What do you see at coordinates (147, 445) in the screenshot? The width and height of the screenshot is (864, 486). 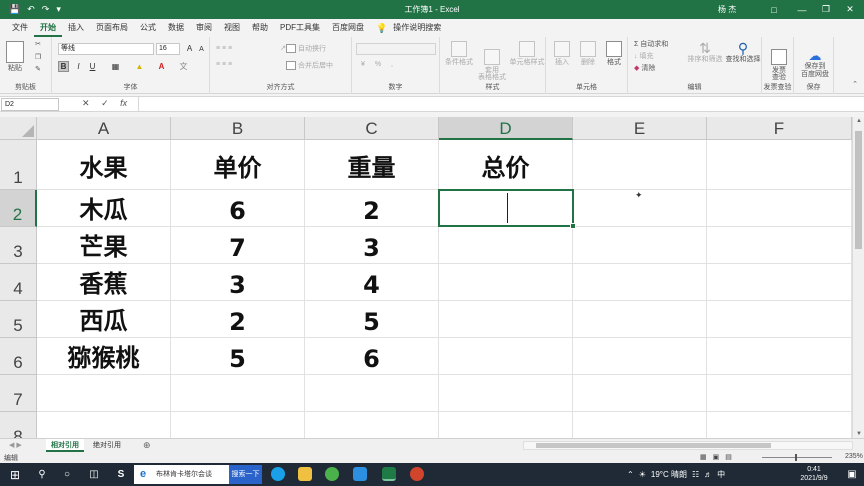 I see `add-sheet-icon: ⊕` at bounding box center [147, 445].